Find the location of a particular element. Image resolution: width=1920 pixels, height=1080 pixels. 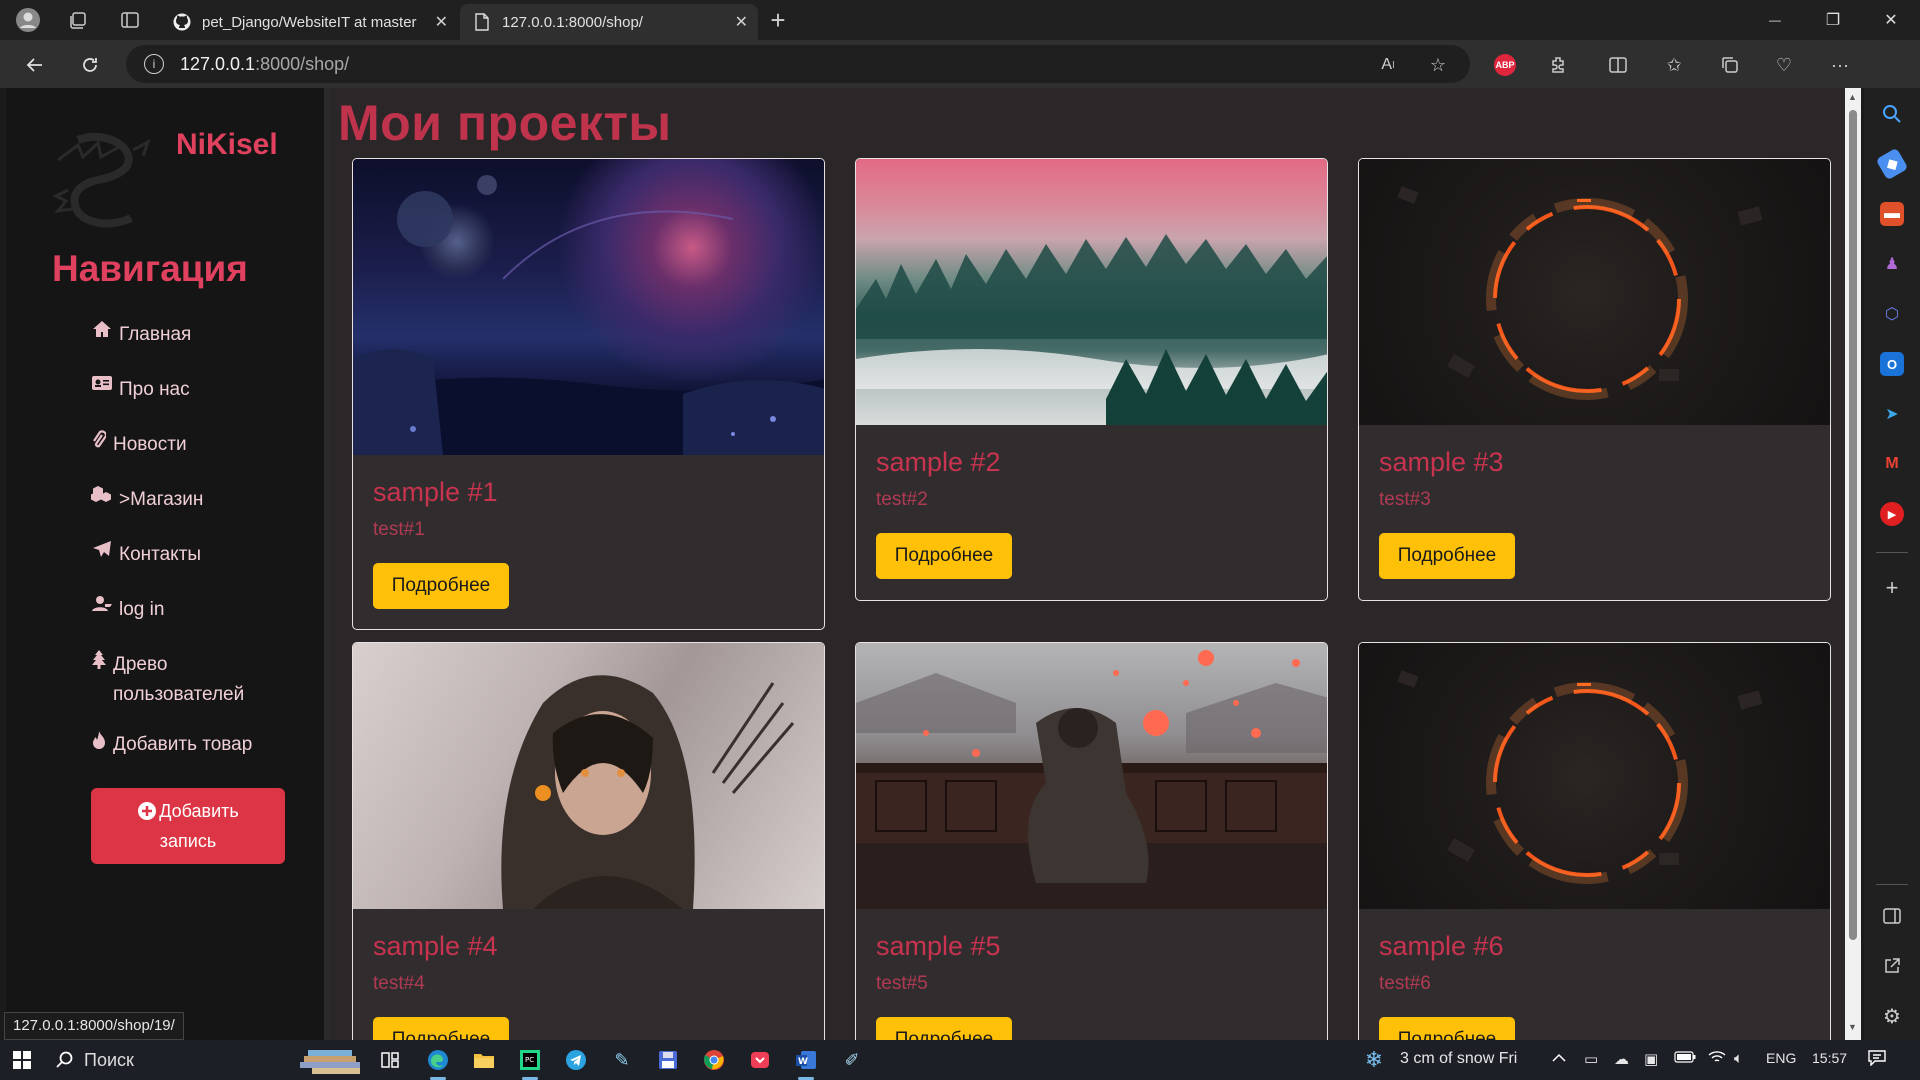

card-title: sample #3 is located at coordinates (1441, 462).